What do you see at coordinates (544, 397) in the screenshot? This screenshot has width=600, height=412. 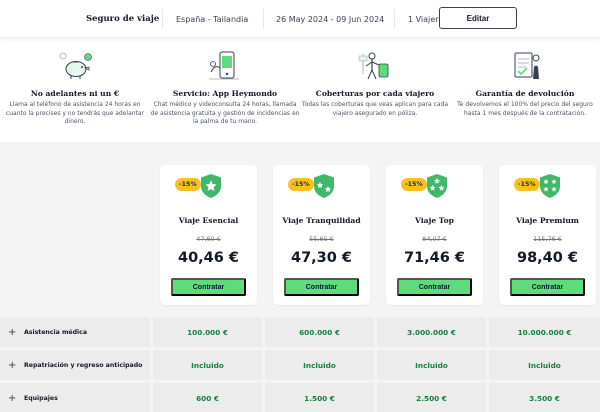 I see `coverage-value: 3.500 €` at bounding box center [544, 397].